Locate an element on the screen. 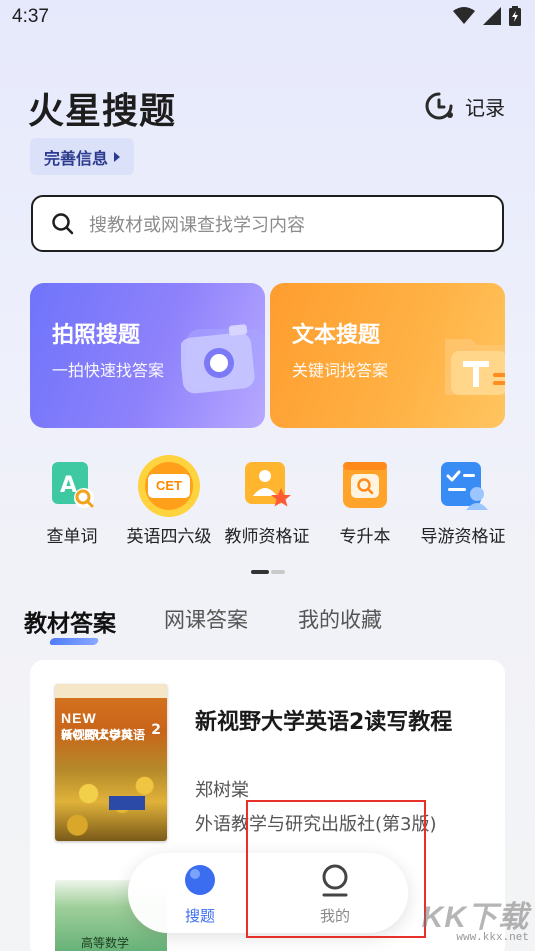 This screenshot has height=951, width=535. shortcut-upgrade-degree: 专升本 is located at coordinates (365, 503).